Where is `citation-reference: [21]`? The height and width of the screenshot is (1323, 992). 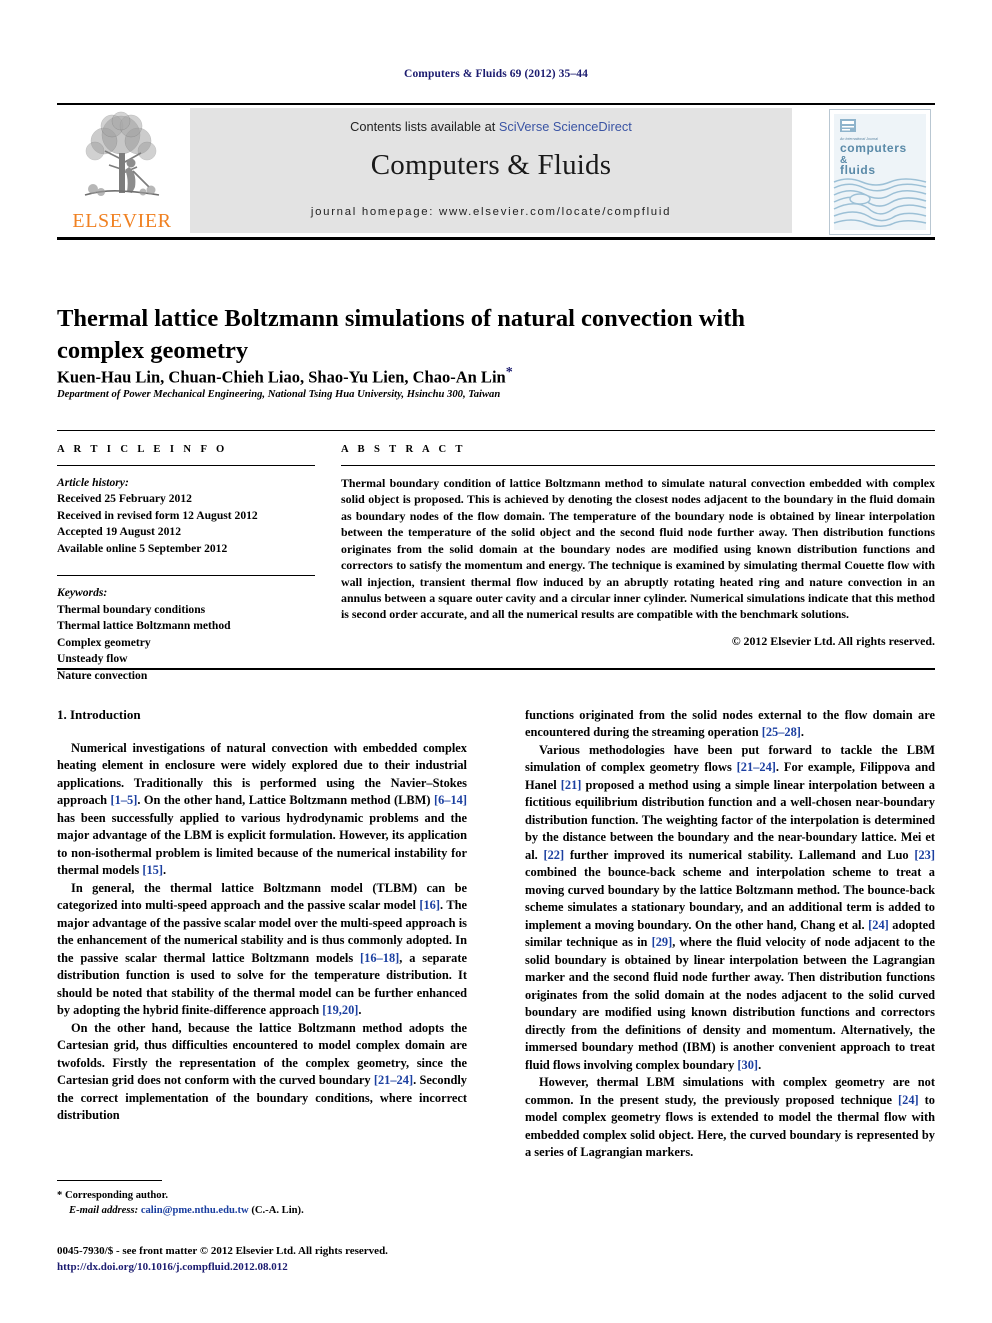
citation-reference: [21] is located at coordinates (571, 785).